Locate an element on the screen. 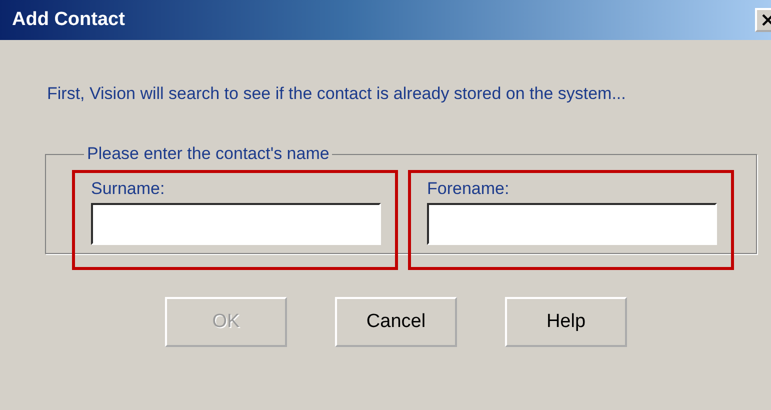  window-title: Add Contact is located at coordinates (68, 20).